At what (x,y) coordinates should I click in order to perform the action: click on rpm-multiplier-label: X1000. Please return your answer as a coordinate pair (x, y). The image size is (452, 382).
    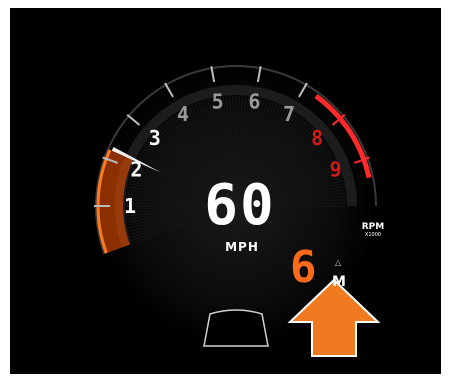
    Looking at the image, I should click on (373, 235).